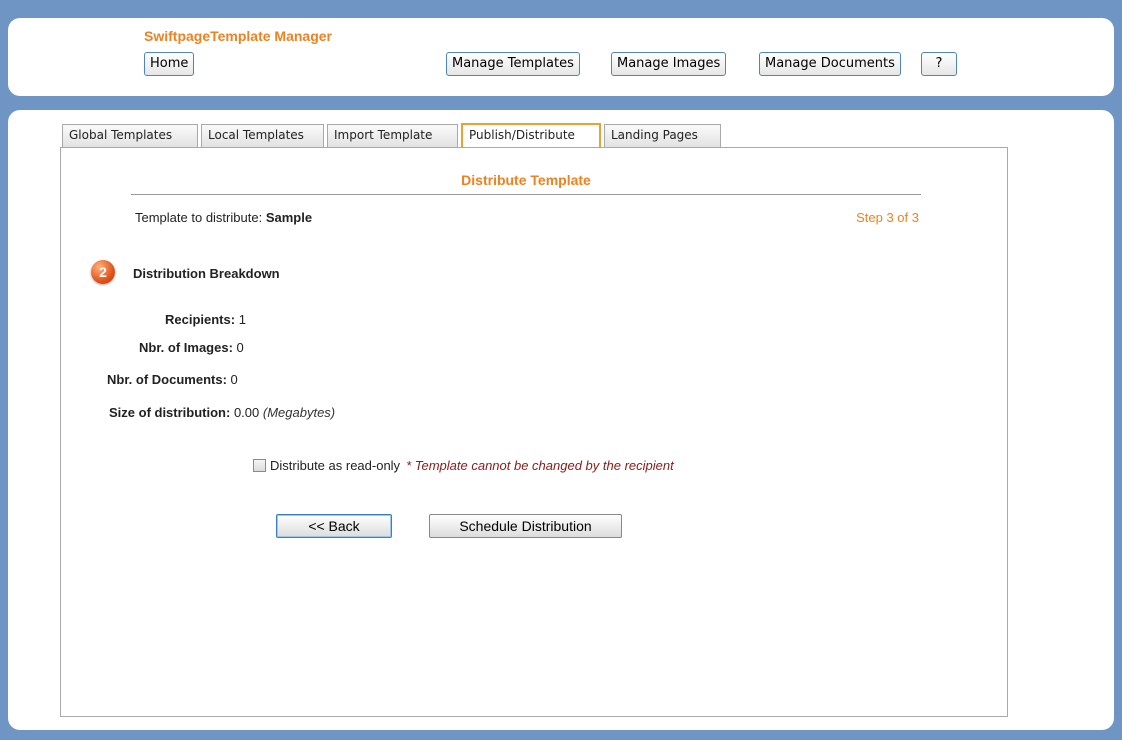 The image size is (1122, 740). I want to click on template-name: Sample, so click(289, 217).